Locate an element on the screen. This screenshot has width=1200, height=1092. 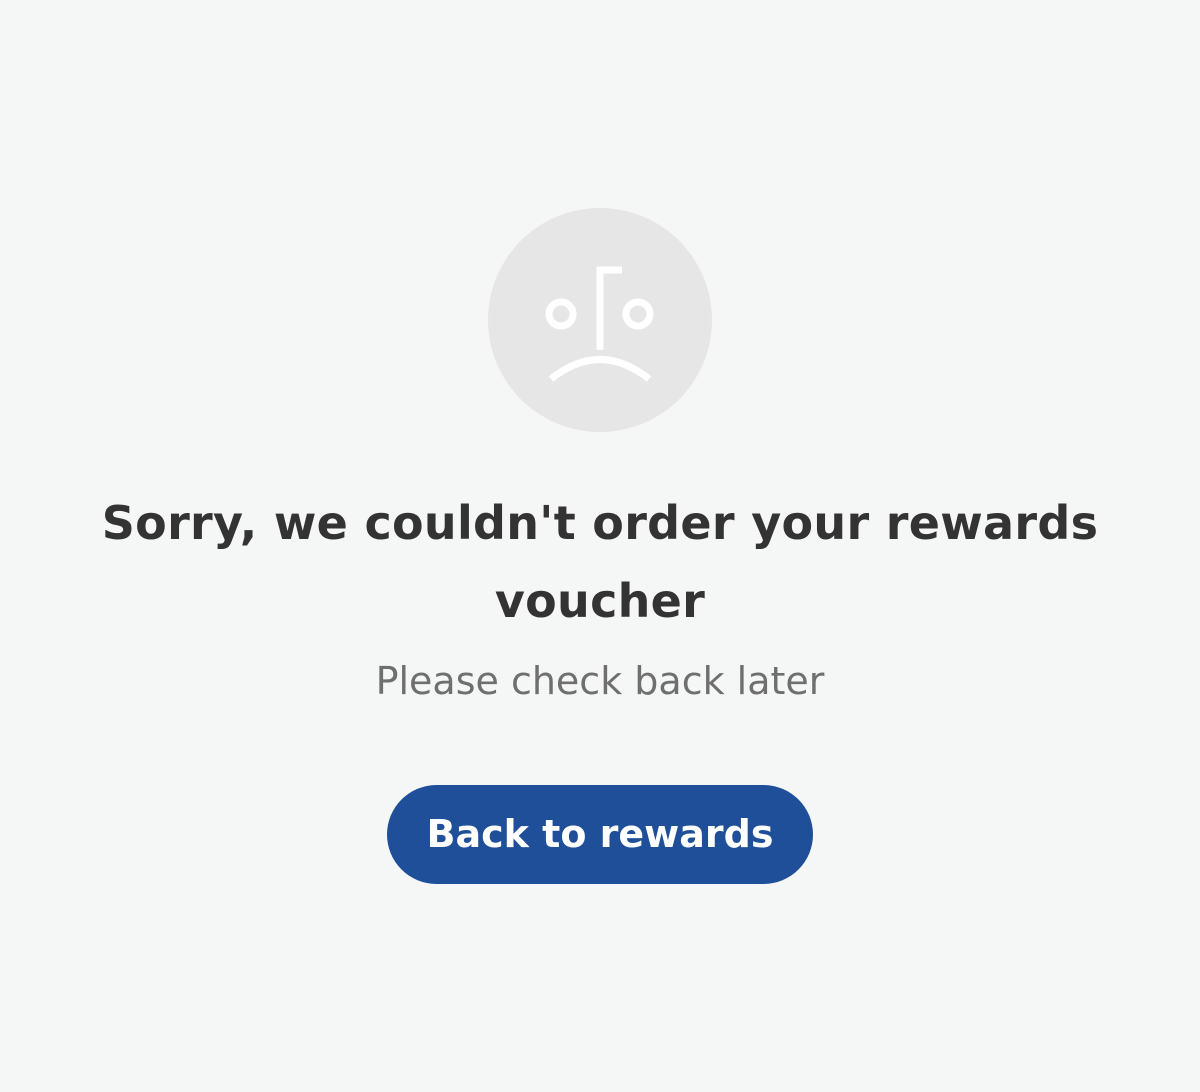
error-subtitle: Please check back later is located at coordinates (600, 681).